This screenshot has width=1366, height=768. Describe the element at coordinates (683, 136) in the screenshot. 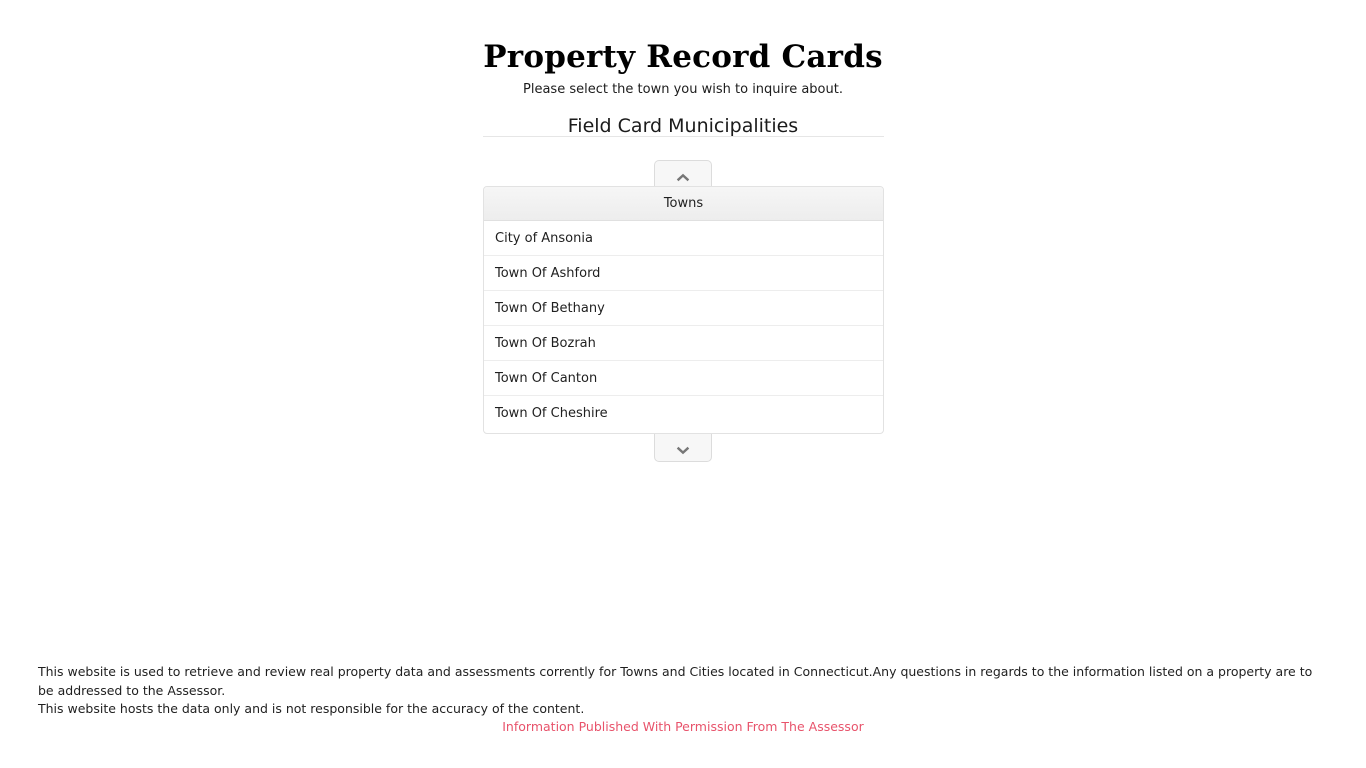

I see `heading-divider` at that location.